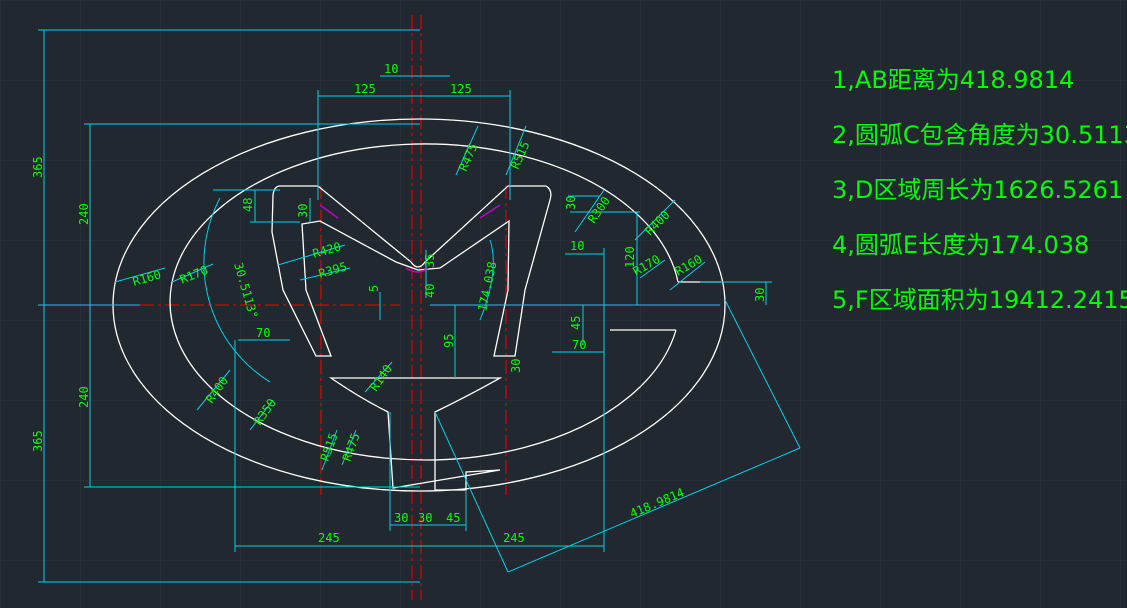  I want to click on dim-35: 35, so click(430, 261).